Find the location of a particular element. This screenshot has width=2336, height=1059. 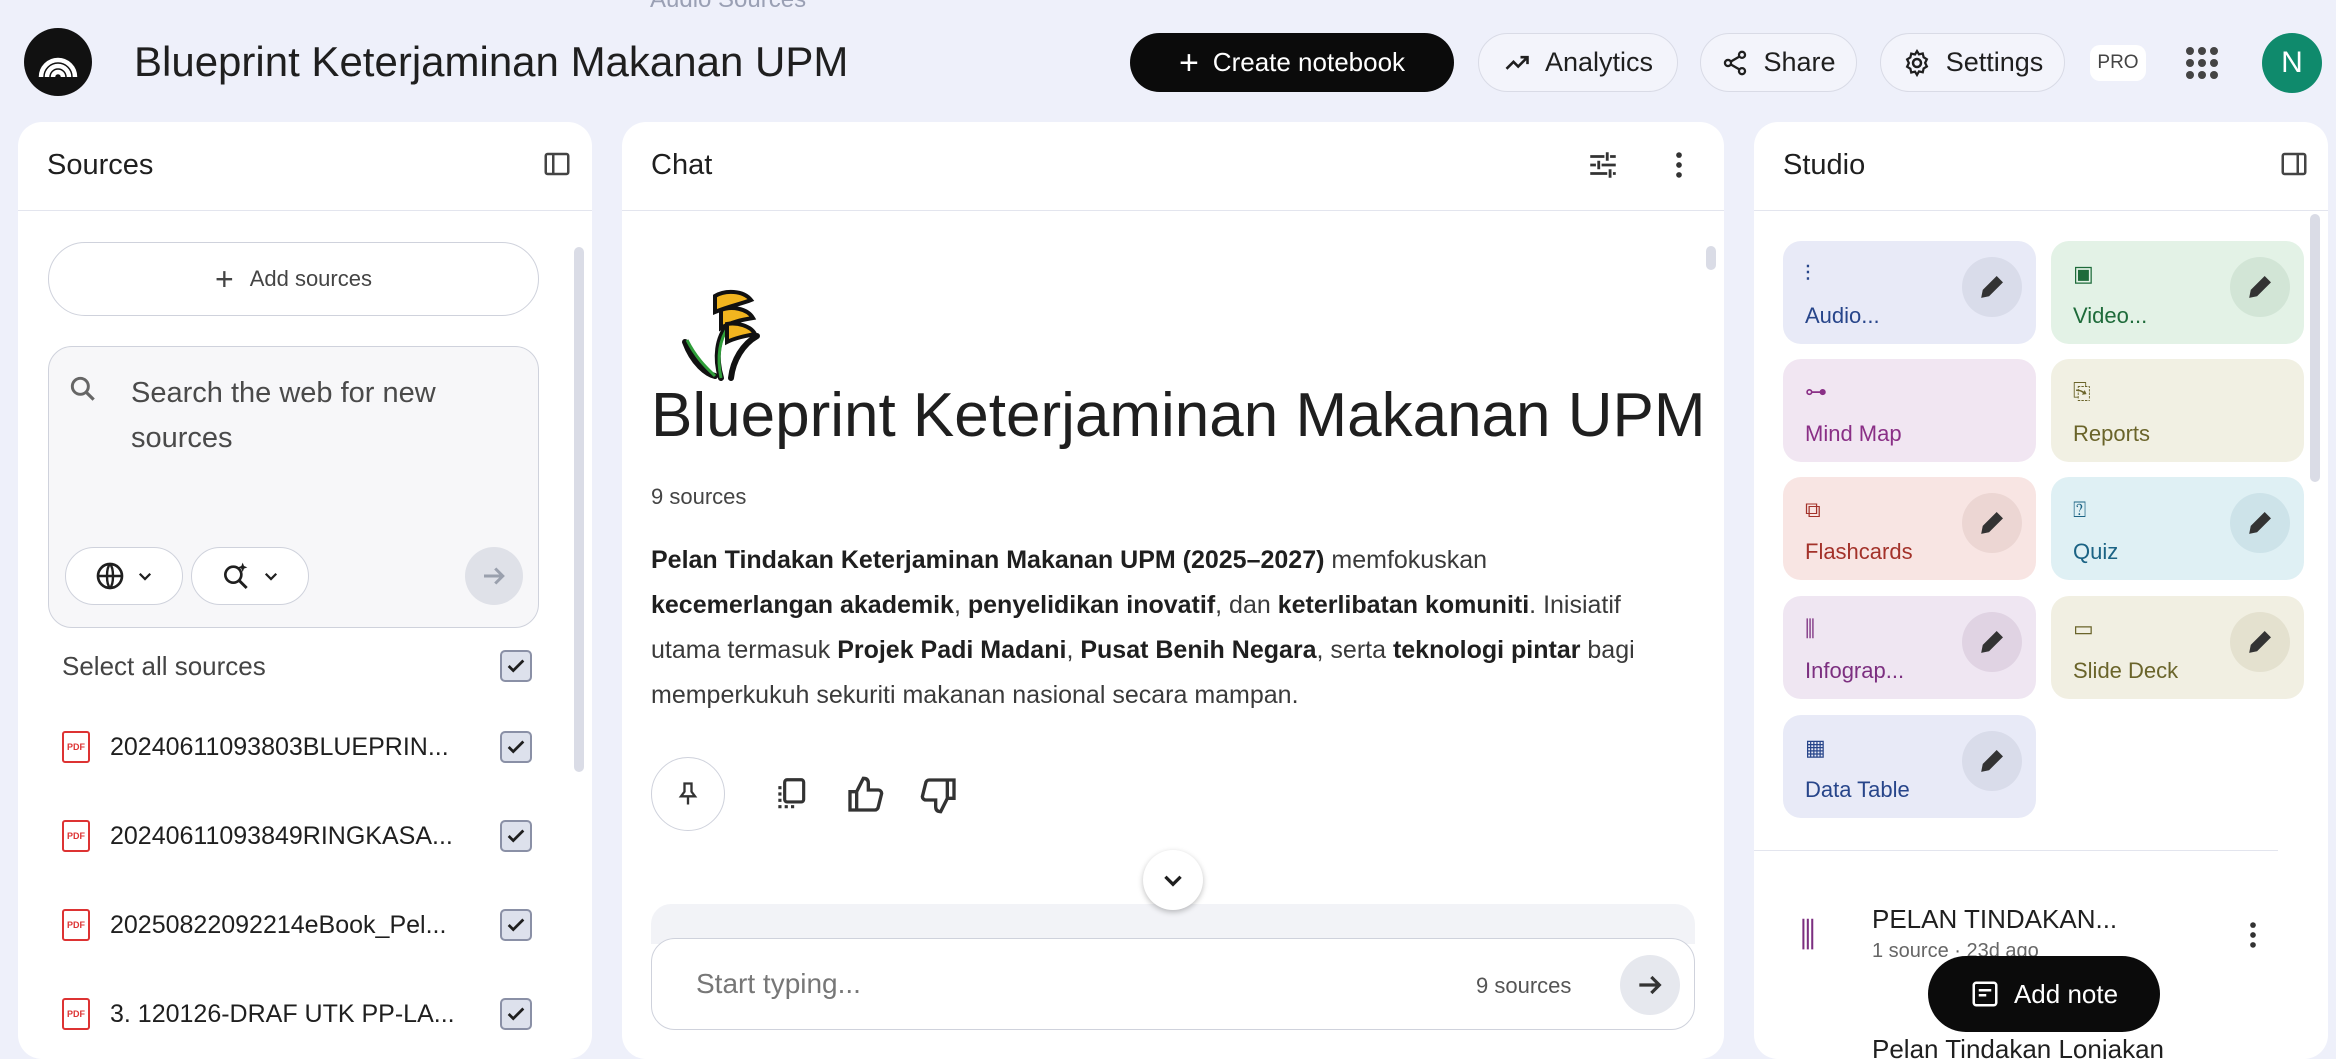

quiz-tile: ⍰ Quiz is located at coordinates (2177, 528).